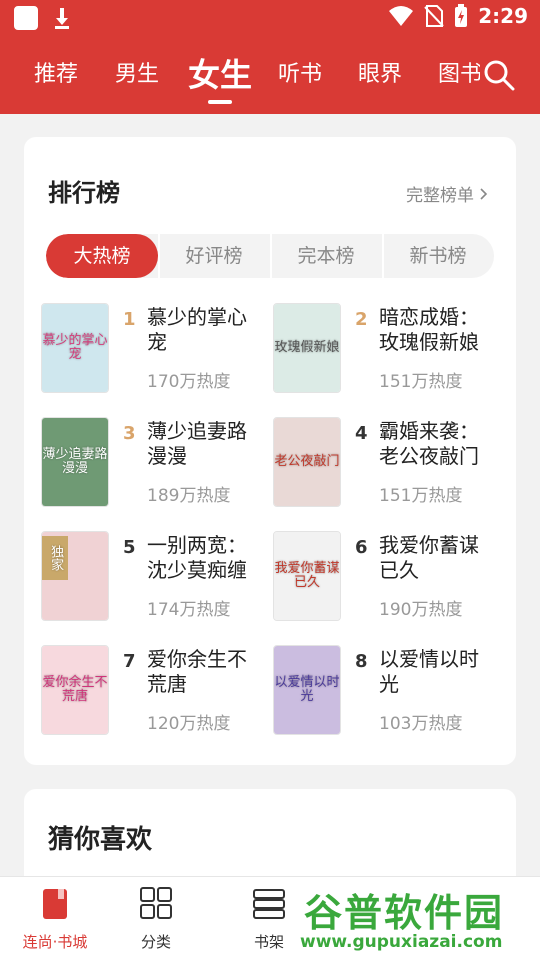  Describe the element at coordinates (189, 382) in the screenshot. I see `book-heat: 170万热度` at that location.